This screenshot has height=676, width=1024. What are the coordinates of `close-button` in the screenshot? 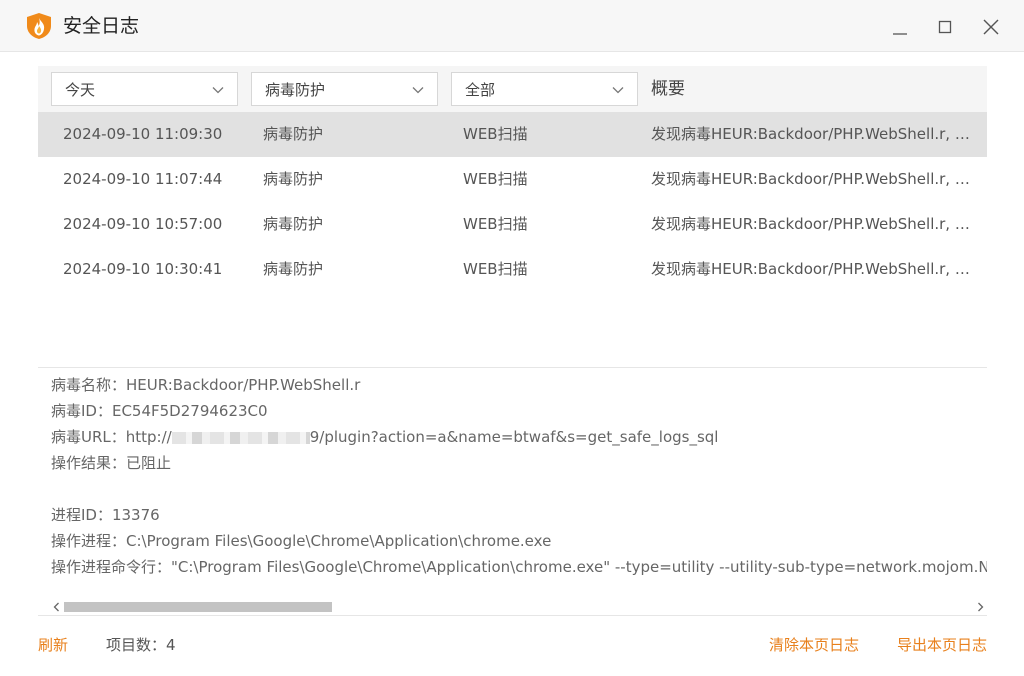 It's located at (991, 27).